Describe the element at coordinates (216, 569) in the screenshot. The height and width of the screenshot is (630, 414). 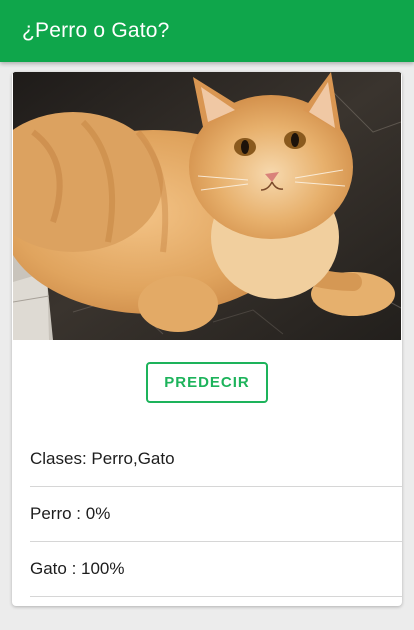
I see `cat-probability-row: Gato : 100%` at that location.